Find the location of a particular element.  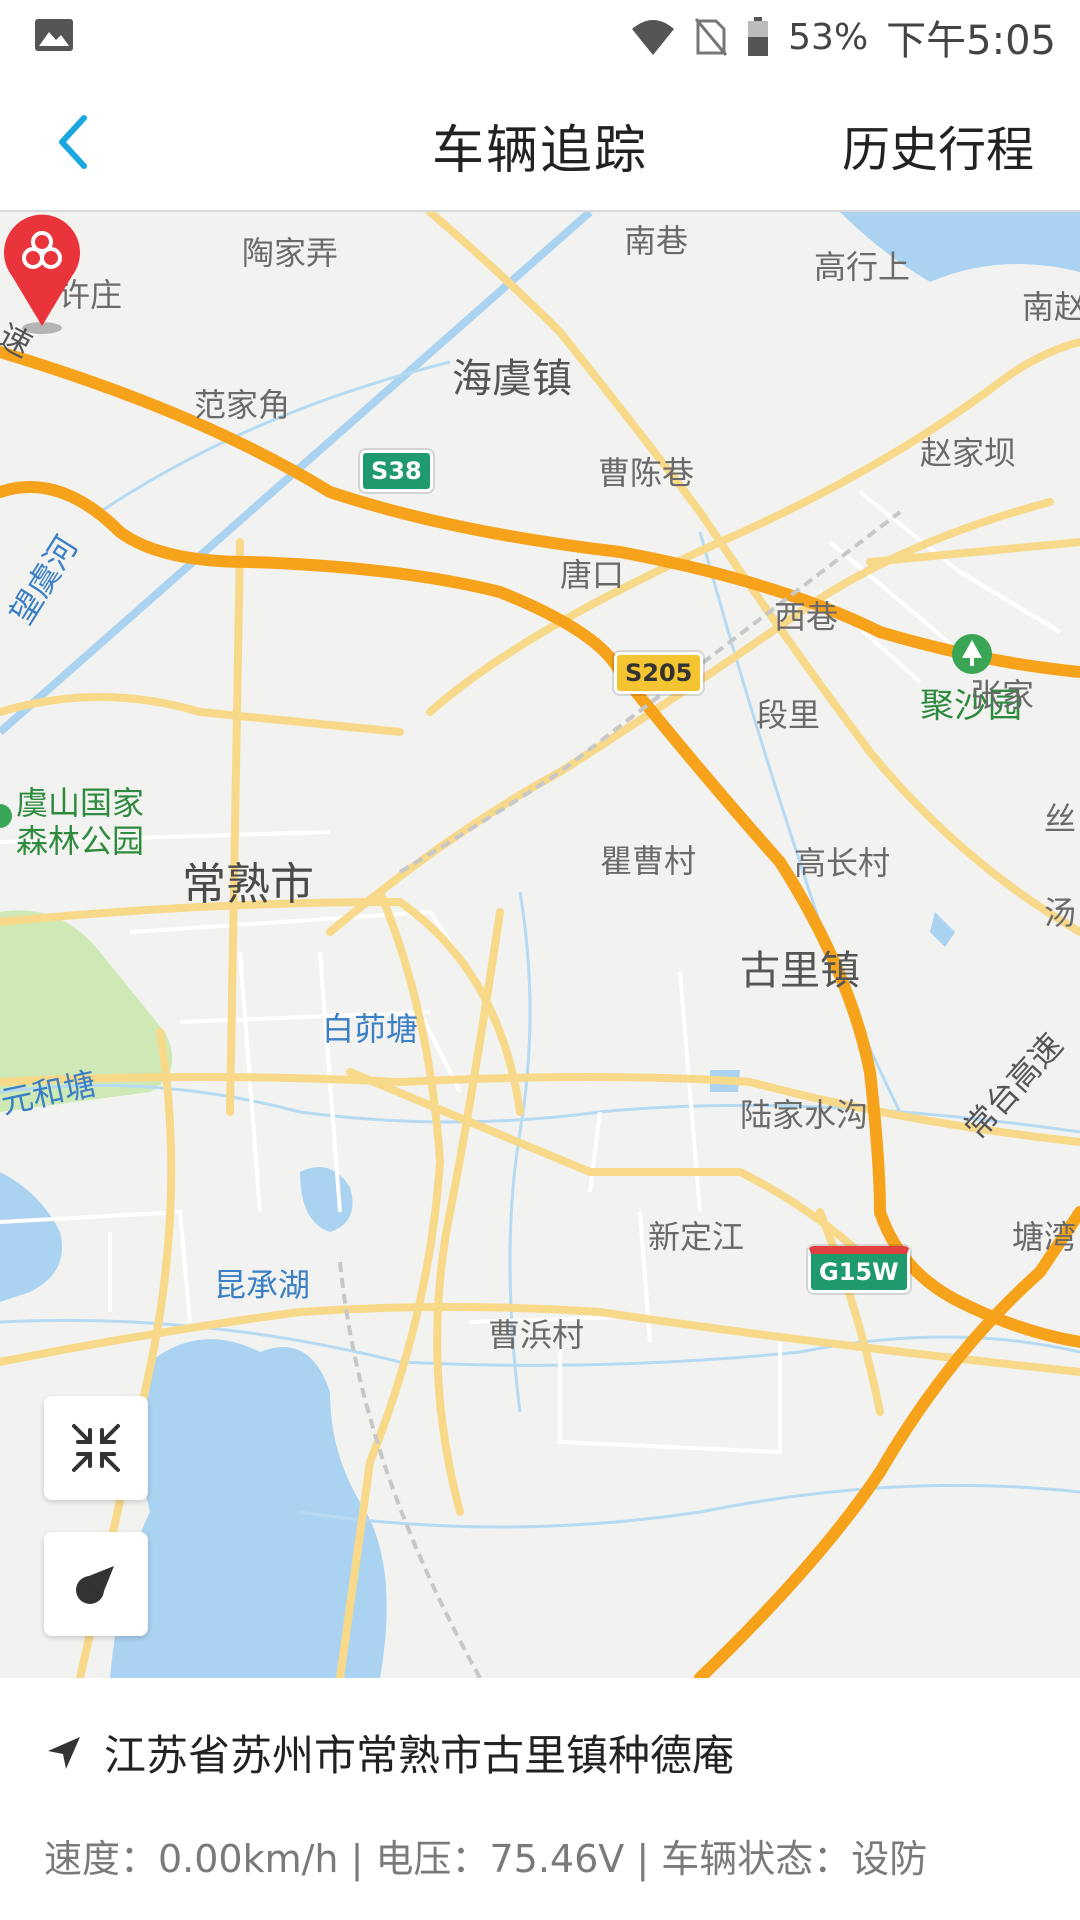

map-label-tangwan: 塘湾 is located at coordinates (1044, 1237).